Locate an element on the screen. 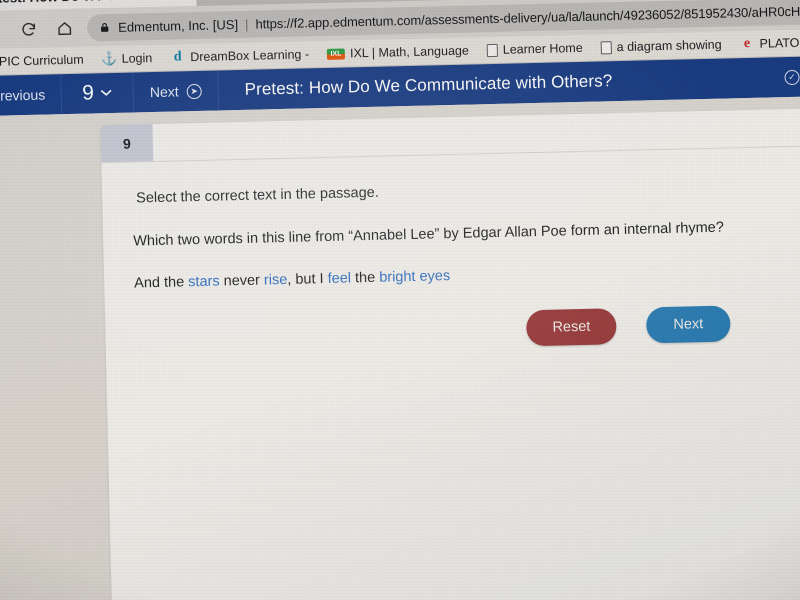 The height and width of the screenshot is (600, 800). bookmark-login: ⚓ Login is located at coordinates (126, 58).